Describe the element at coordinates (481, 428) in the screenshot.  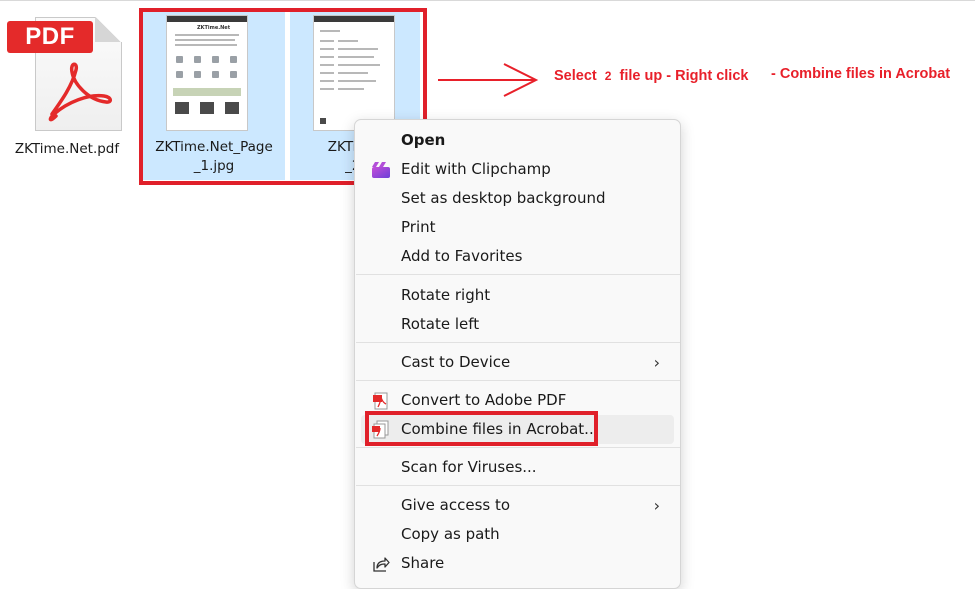
I see `combine-highlight-box` at that location.